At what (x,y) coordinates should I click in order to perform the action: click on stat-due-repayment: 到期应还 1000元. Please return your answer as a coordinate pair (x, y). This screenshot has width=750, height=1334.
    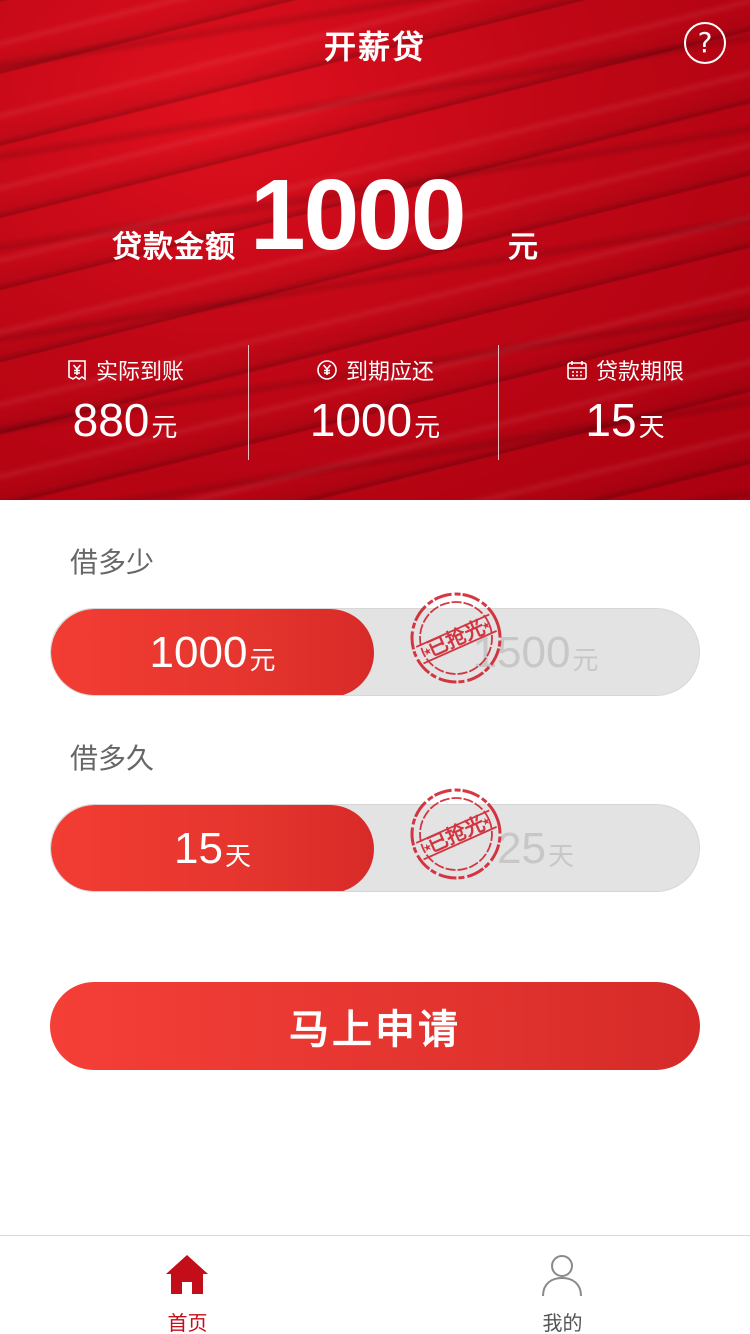
    Looking at the image, I should click on (375, 402).